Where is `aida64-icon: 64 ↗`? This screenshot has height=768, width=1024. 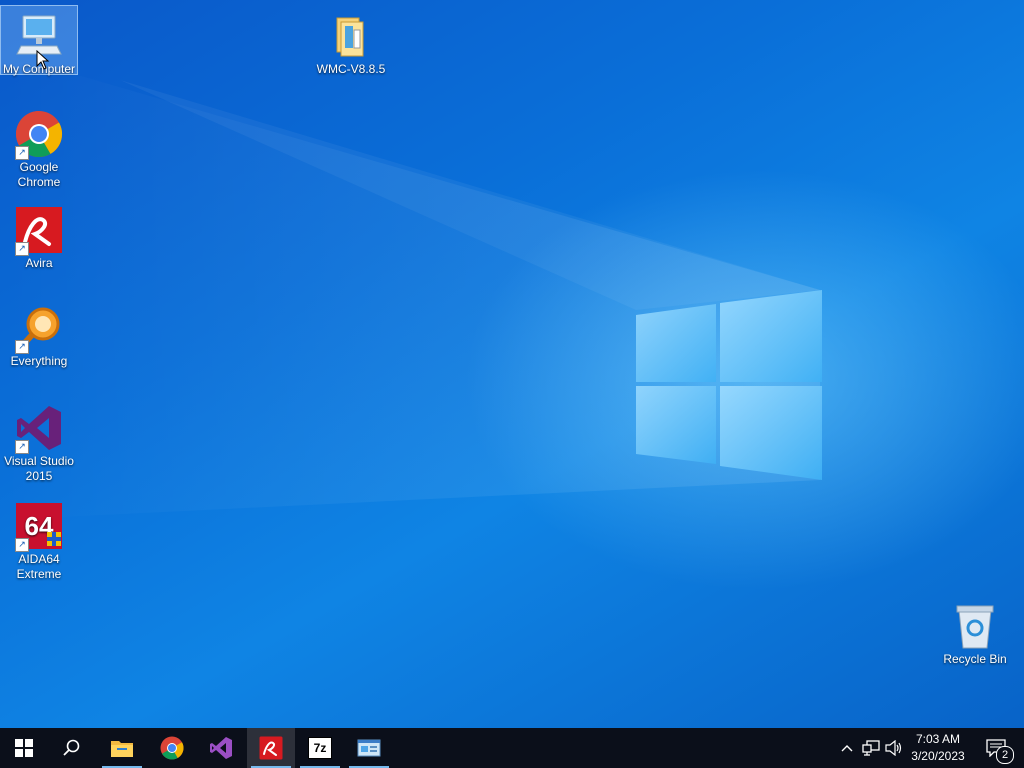 aida64-icon: 64 ↗ is located at coordinates (39, 527).